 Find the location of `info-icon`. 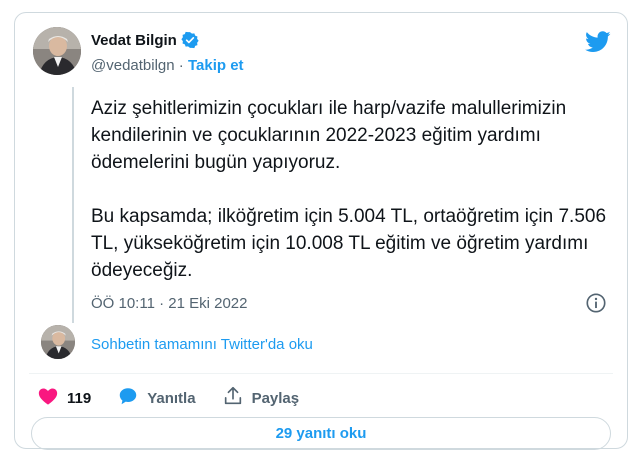

info-icon is located at coordinates (596, 303).